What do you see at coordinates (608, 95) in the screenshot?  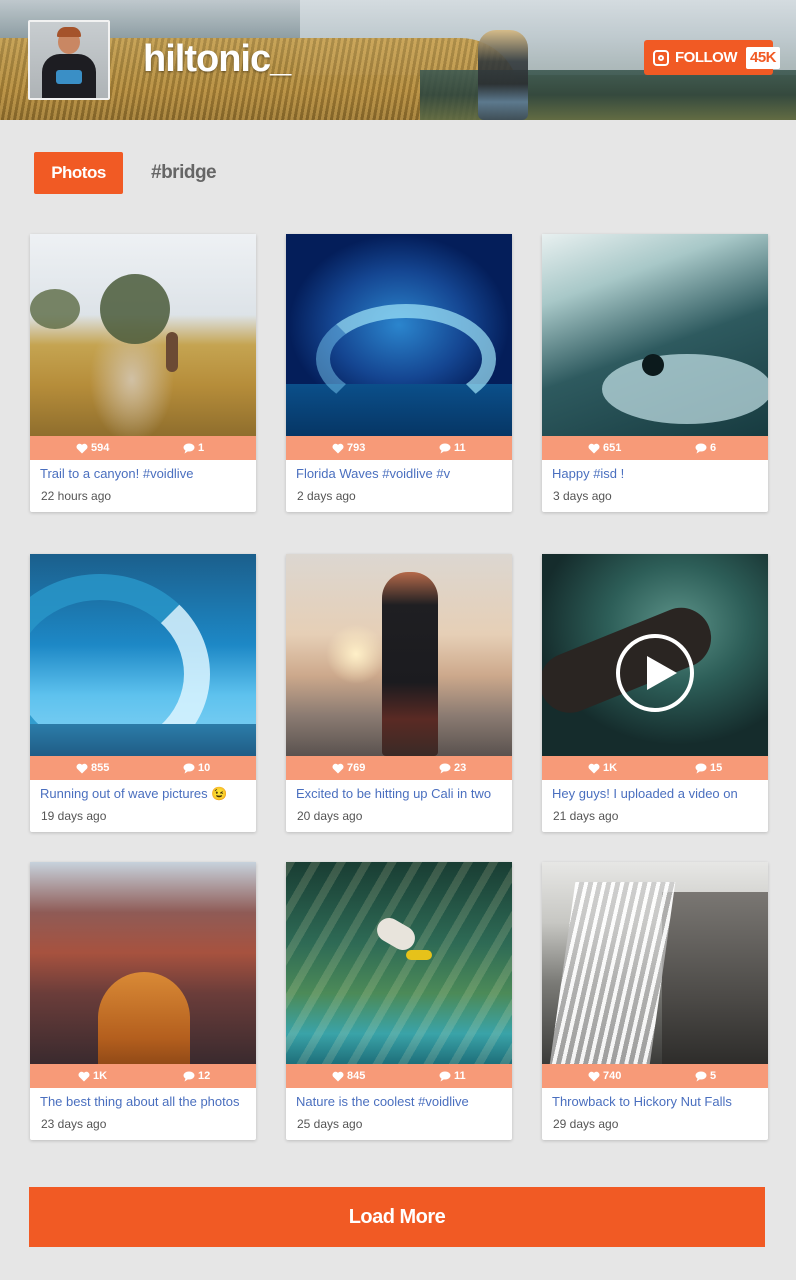 I see `header-hills` at bounding box center [608, 95].